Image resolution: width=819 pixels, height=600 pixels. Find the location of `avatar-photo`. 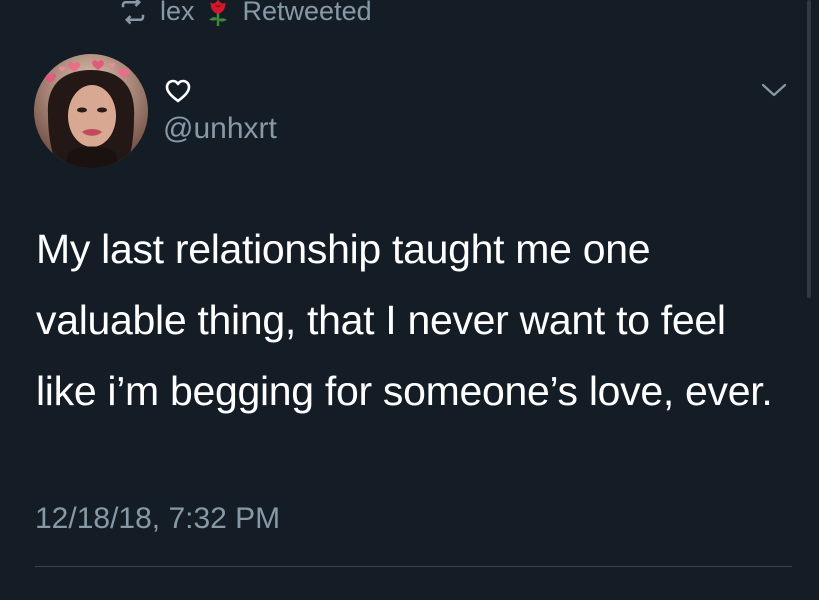

avatar-photo is located at coordinates (91, 111).